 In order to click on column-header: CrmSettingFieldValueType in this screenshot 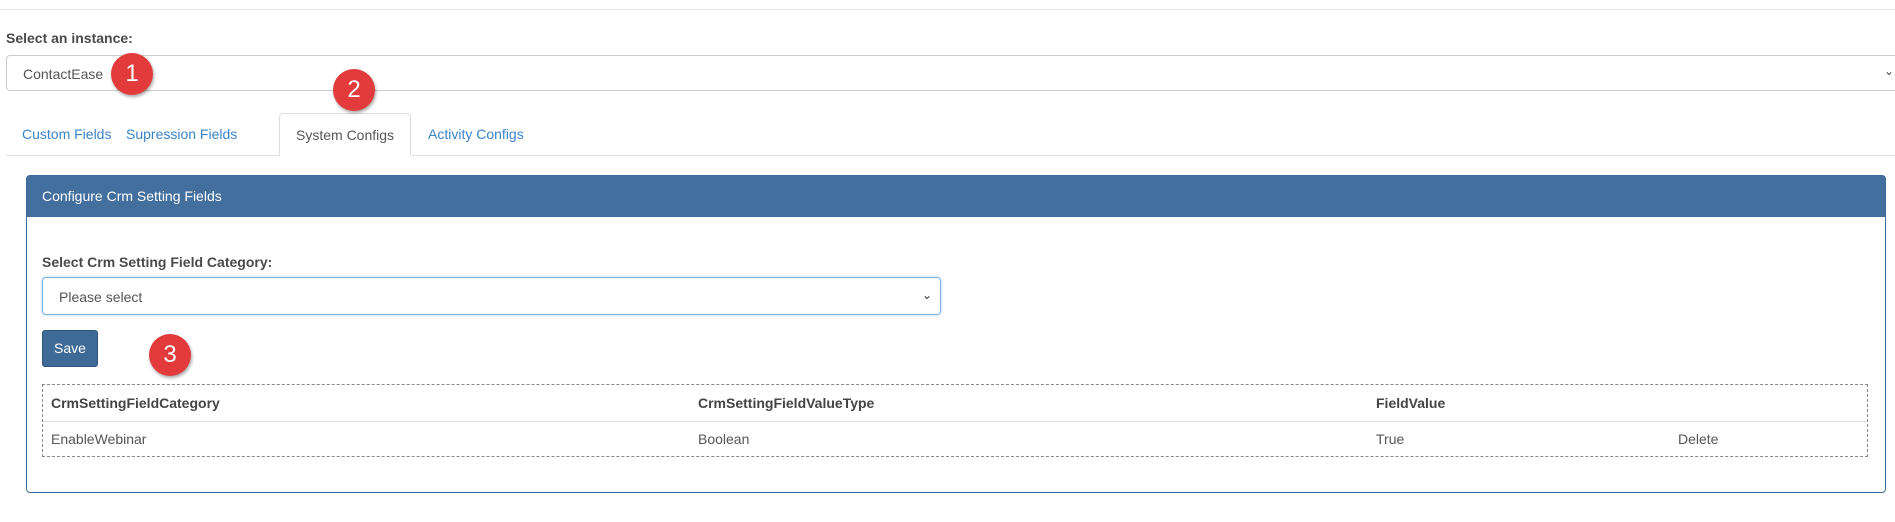, I will do `click(786, 403)`.